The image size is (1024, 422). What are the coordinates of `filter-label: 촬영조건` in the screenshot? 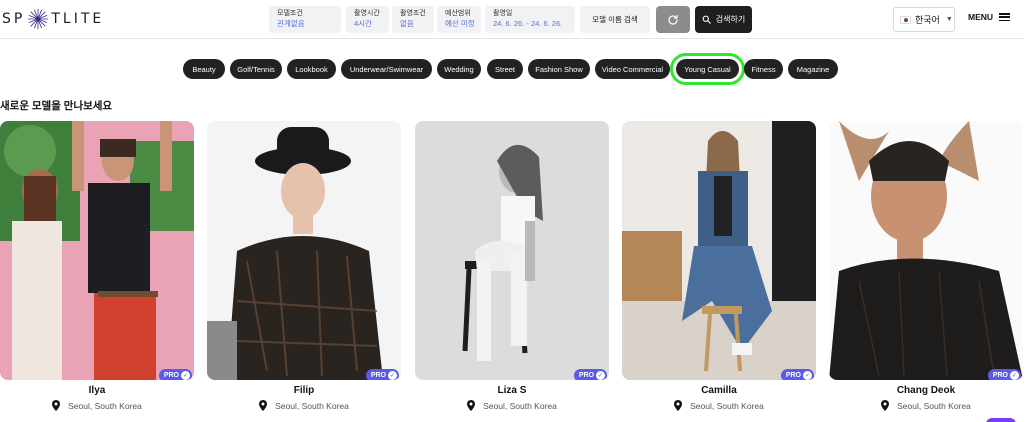 It's located at (413, 13).